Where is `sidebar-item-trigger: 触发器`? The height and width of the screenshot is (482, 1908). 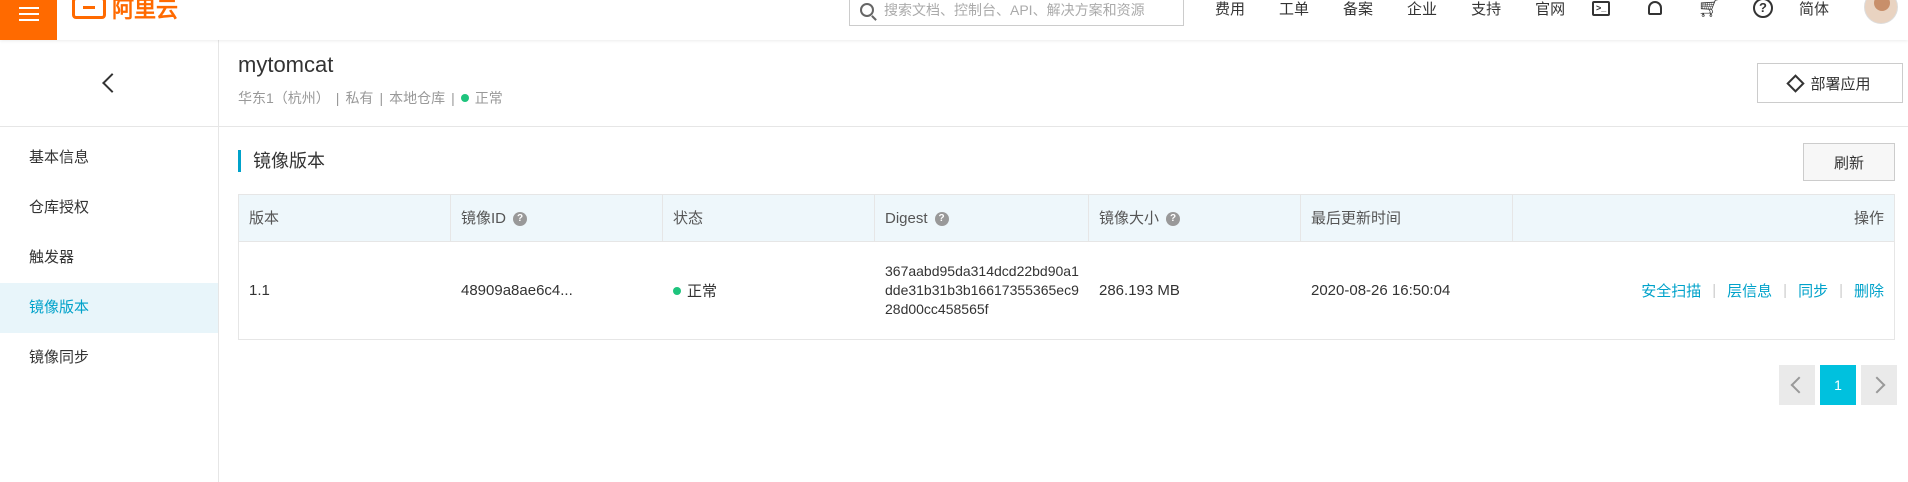 sidebar-item-trigger: 触发器 is located at coordinates (109, 258).